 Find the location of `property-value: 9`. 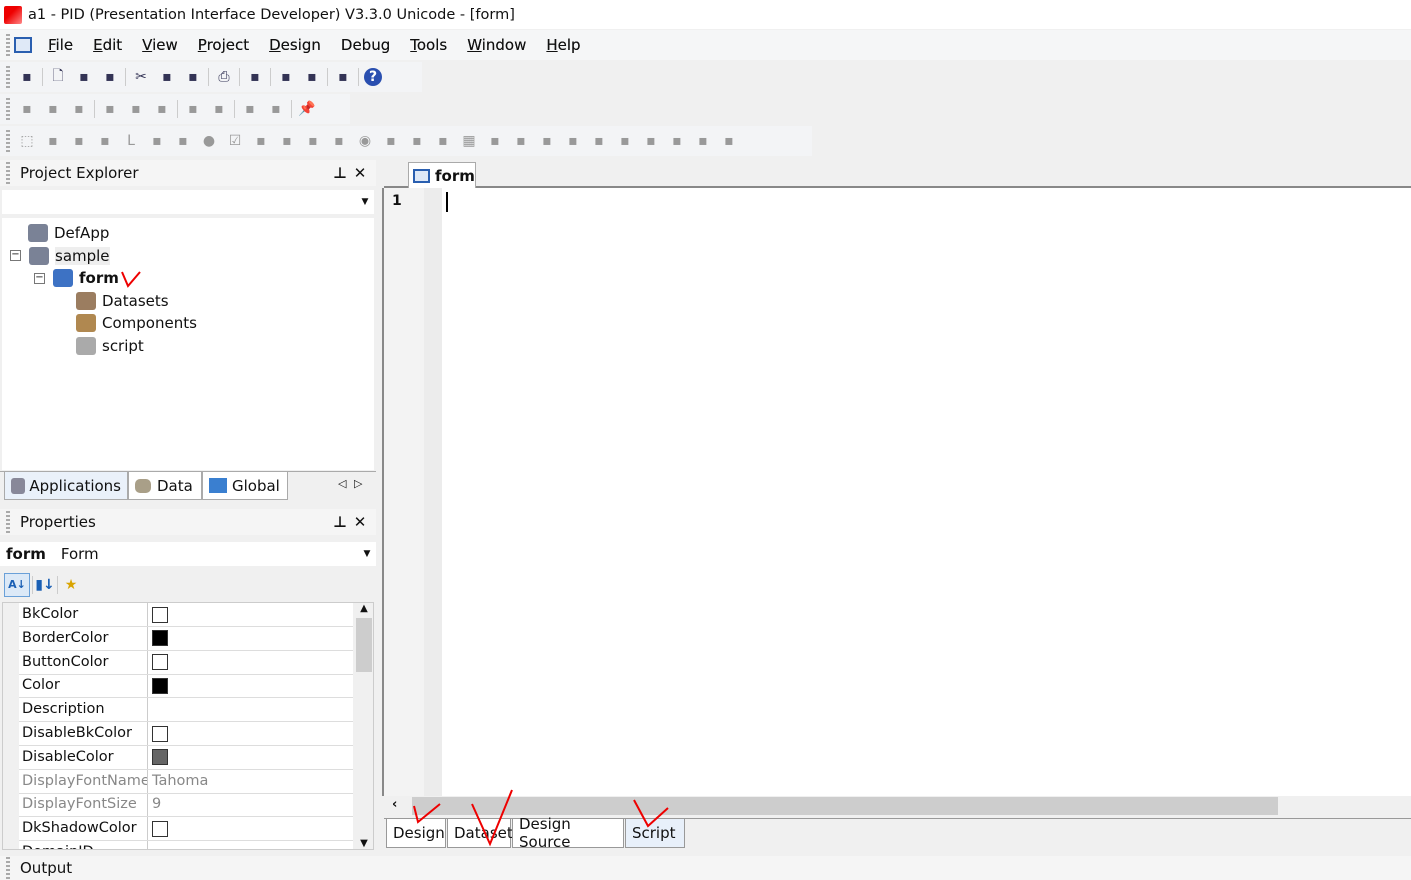

property-value: 9 is located at coordinates (154, 804).